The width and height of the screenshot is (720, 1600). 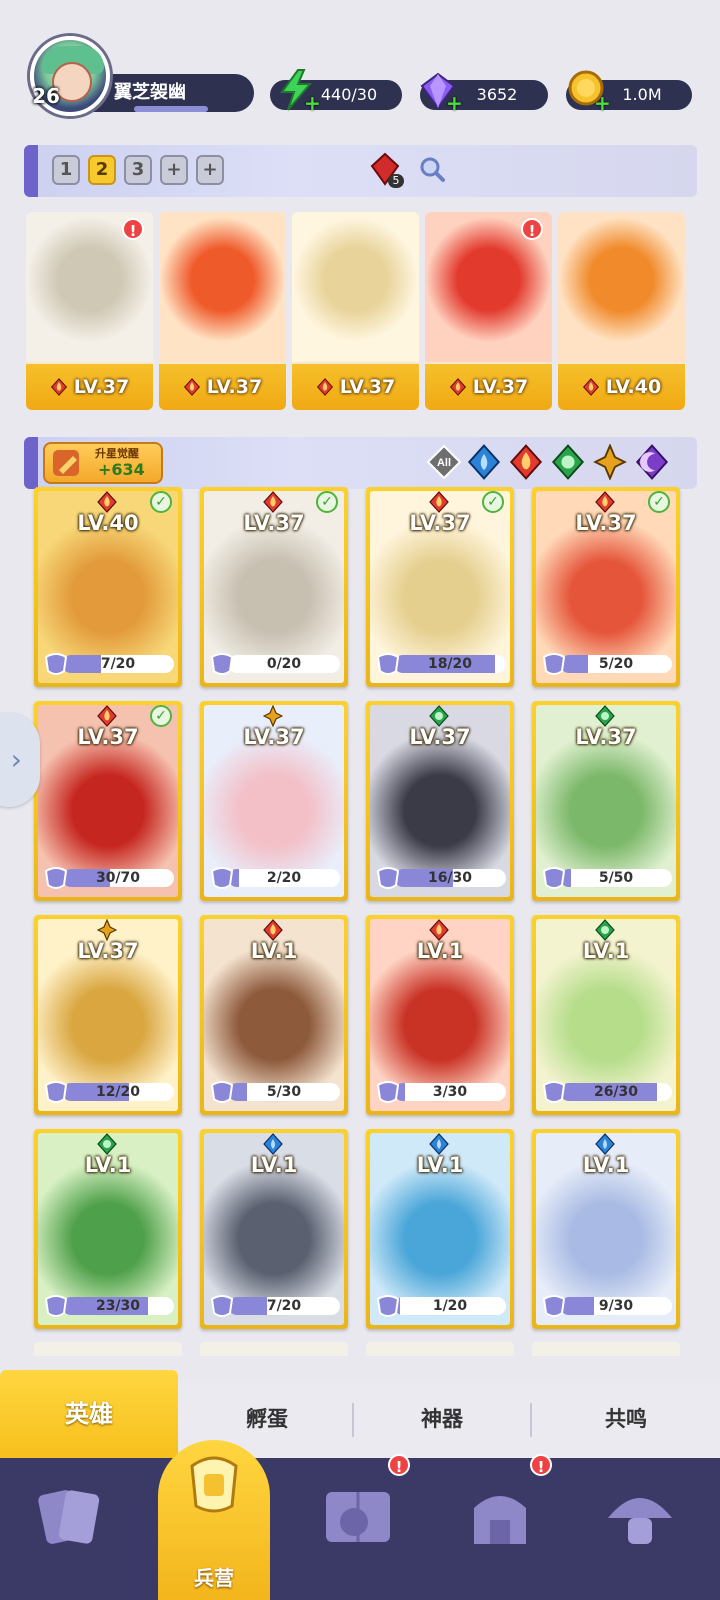 I want to click on team-tab-1: 1, so click(x=66, y=170).